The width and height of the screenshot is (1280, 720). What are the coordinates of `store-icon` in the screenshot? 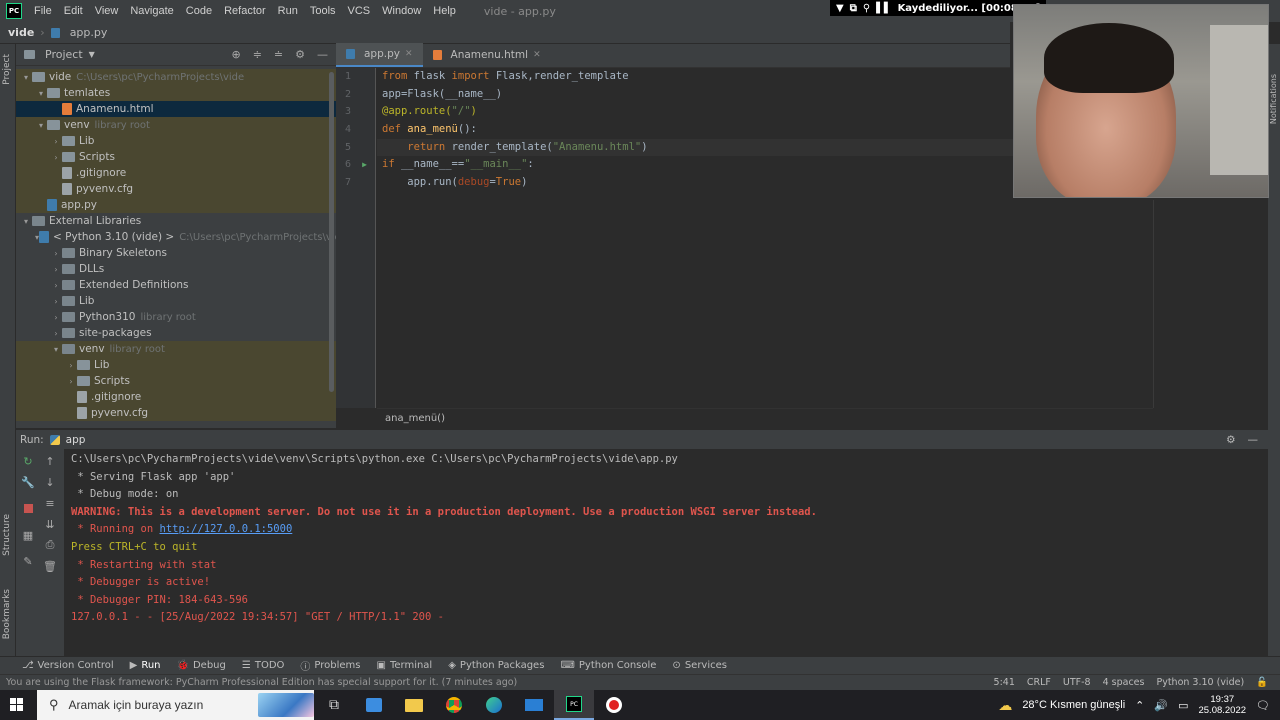 It's located at (374, 705).